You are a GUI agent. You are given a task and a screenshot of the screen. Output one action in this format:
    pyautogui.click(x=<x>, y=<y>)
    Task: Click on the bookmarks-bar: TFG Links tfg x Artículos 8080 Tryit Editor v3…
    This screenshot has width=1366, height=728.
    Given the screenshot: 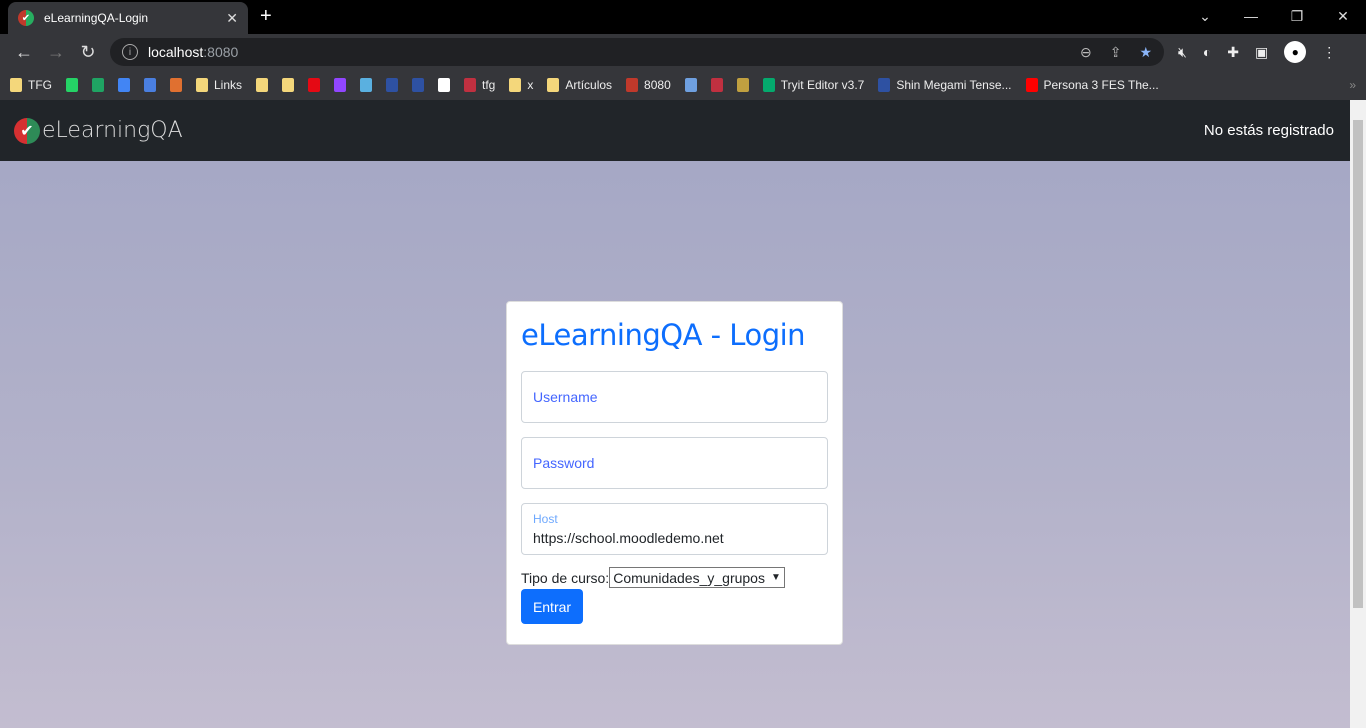 What is the action you would take?
    pyautogui.click(x=683, y=85)
    